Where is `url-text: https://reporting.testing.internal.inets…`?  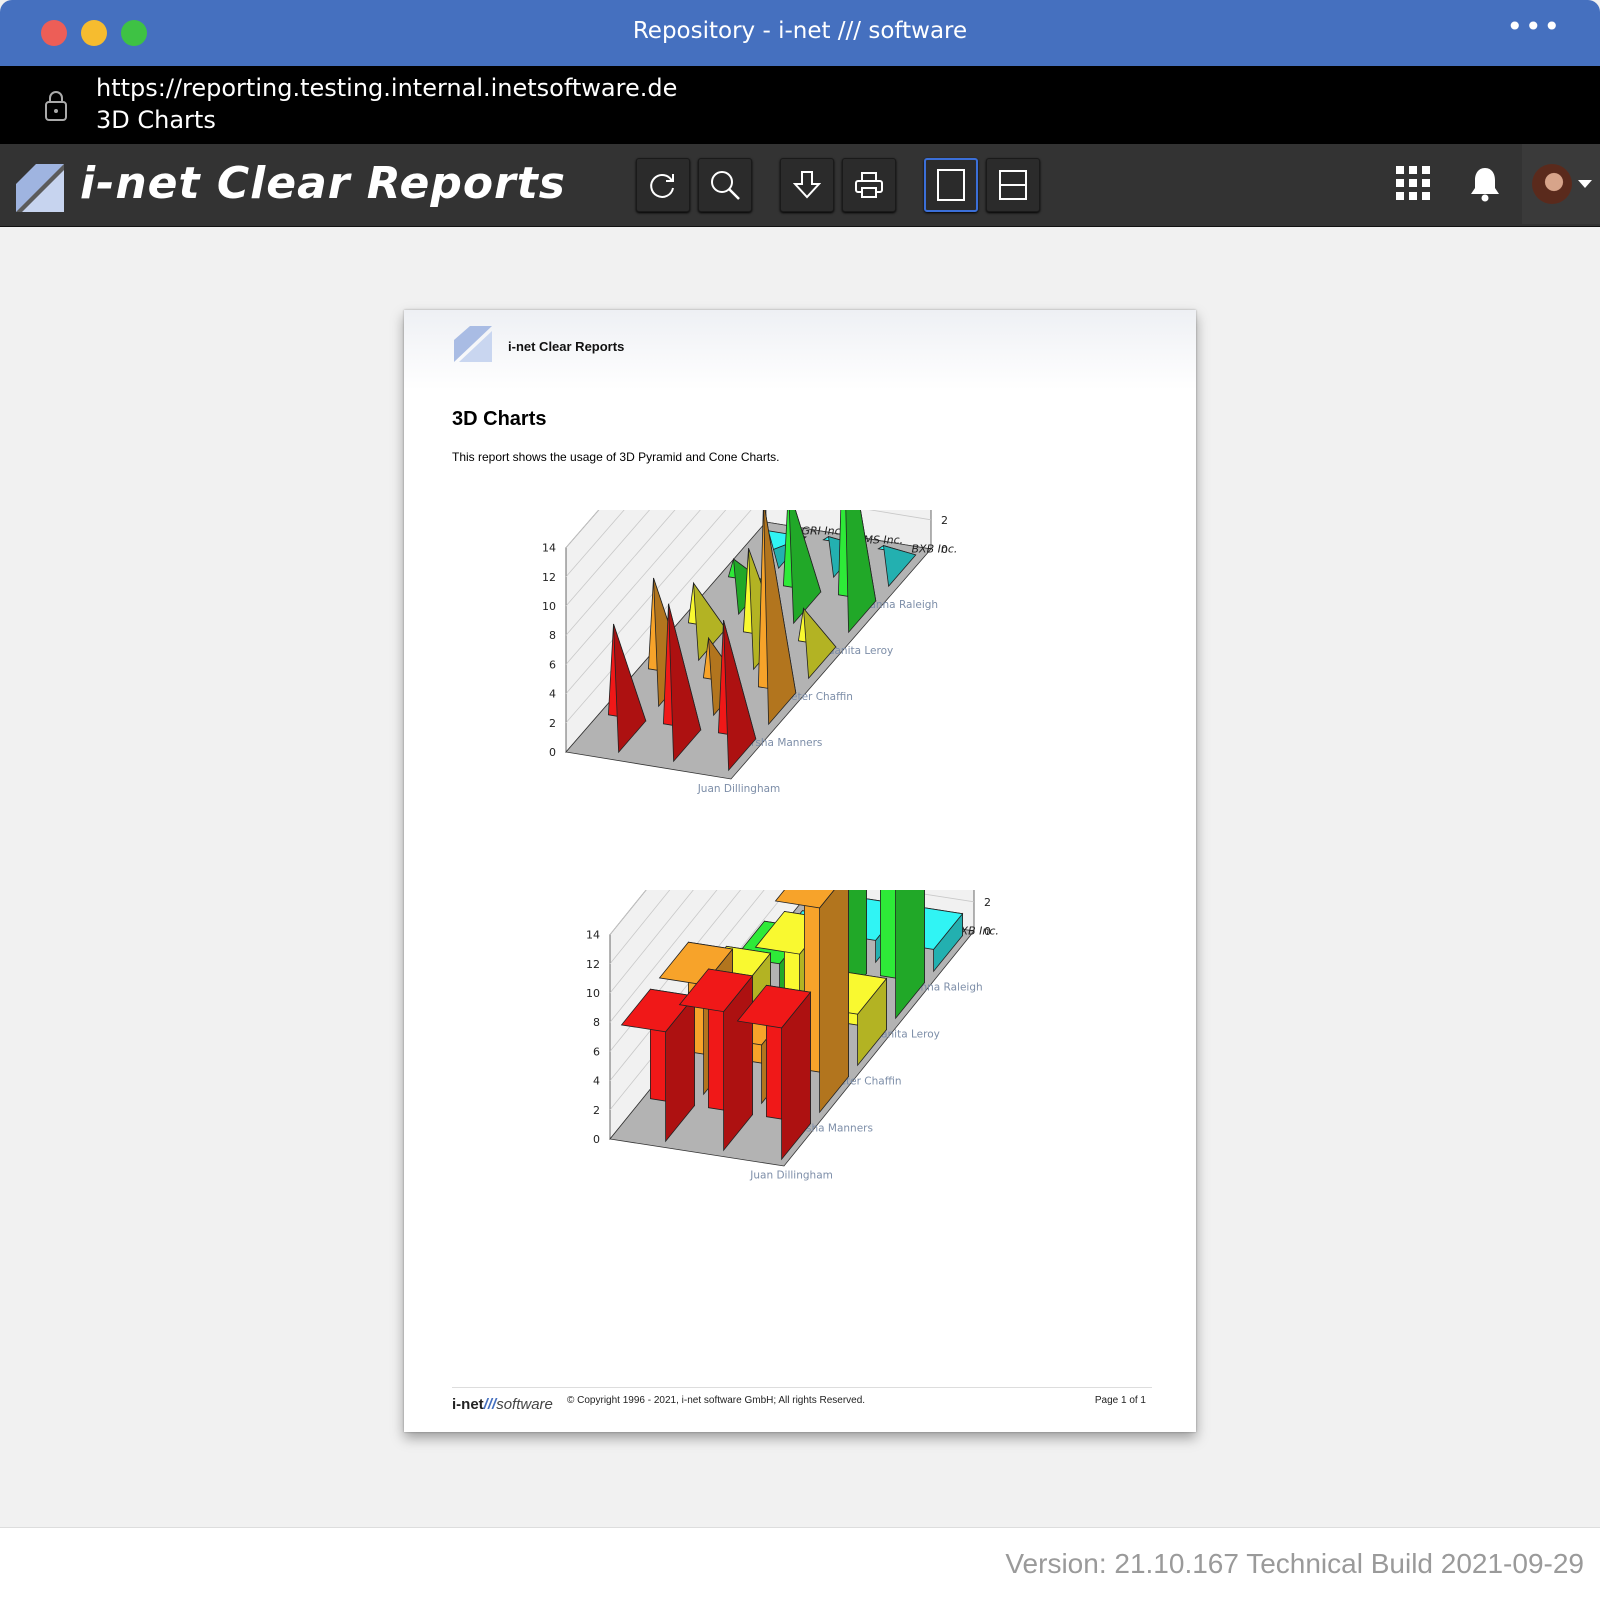 url-text: https://reporting.testing.internal.inets… is located at coordinates (386, 88).